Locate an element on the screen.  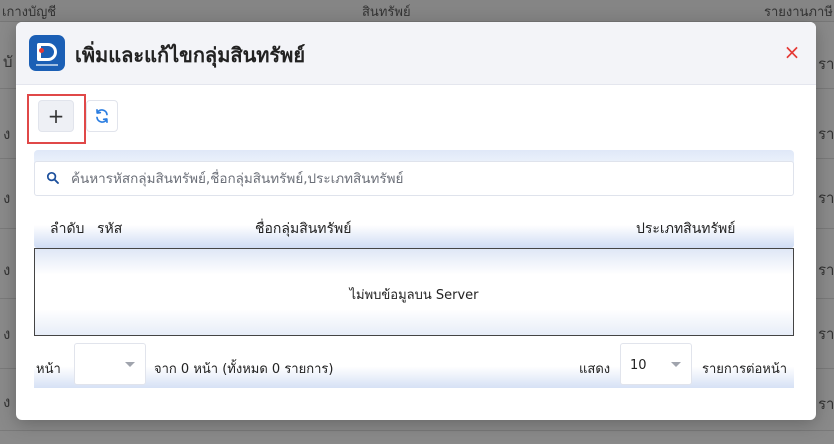
background-column-label: เกางบัญชี is located at coordinates (29, 12).